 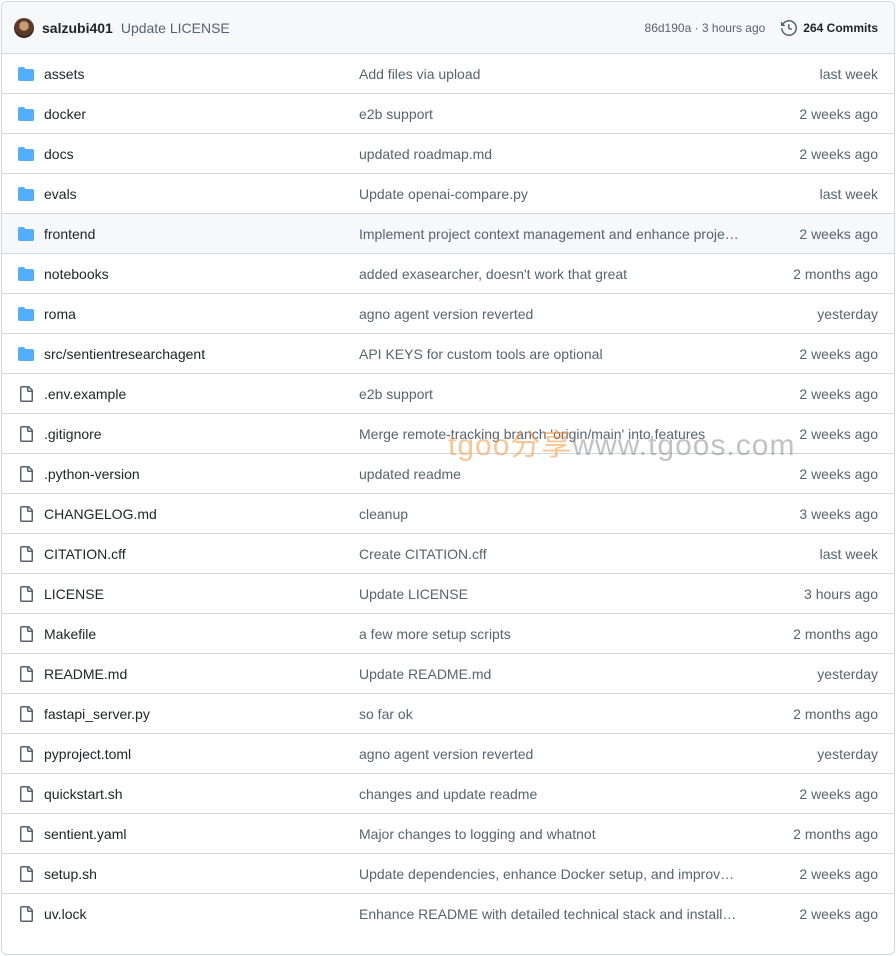 I want to click on file-row: fastapi_server.py so far ok 2 months ago, so click(x=448, y=714).